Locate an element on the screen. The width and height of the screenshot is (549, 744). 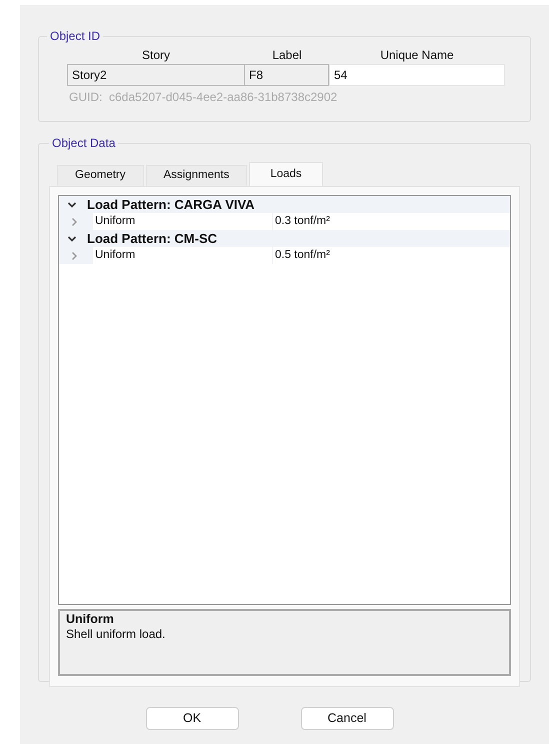
description-title: Uniform is located at coordinates (90, 619).